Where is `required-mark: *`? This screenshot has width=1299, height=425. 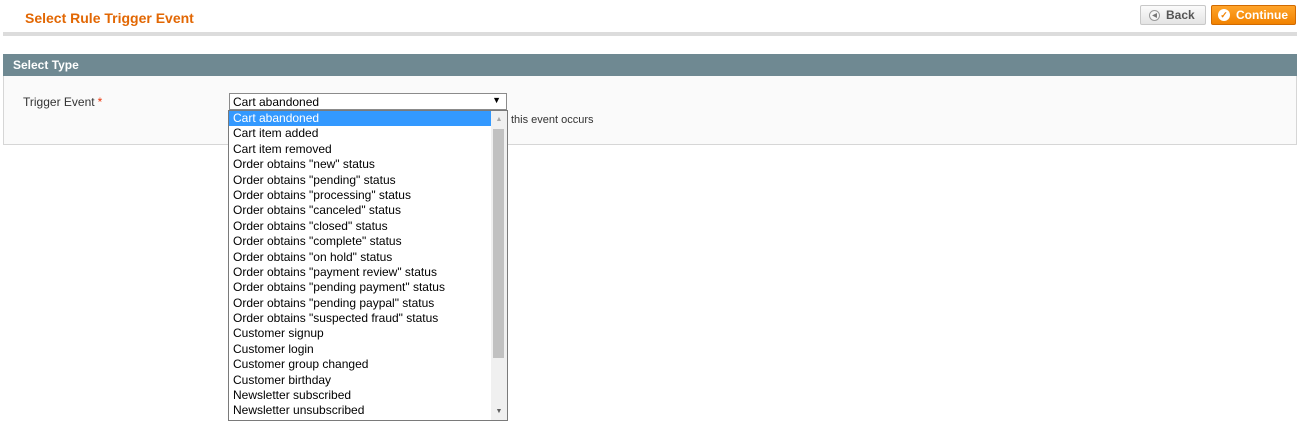
required-mark: * is located at coordinates (100, 102).